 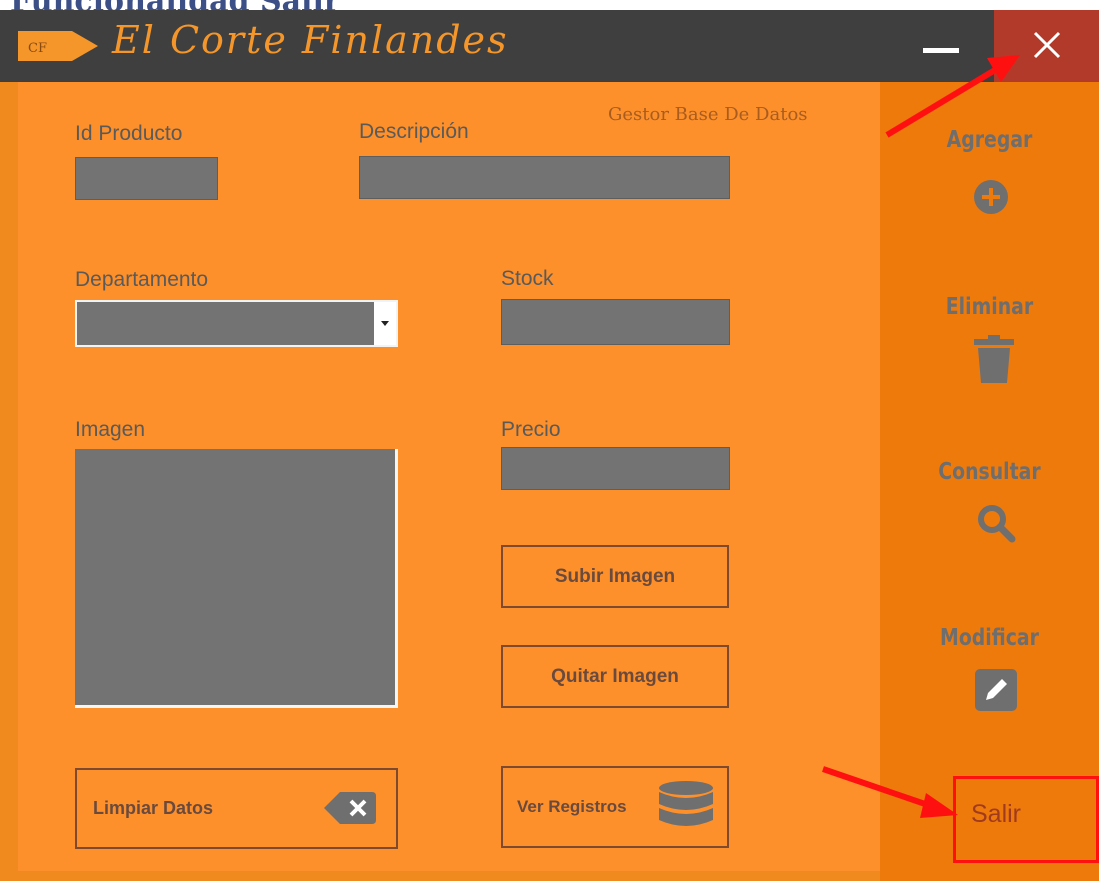 I want to click on minimize-button, so click(x=945, y=46).